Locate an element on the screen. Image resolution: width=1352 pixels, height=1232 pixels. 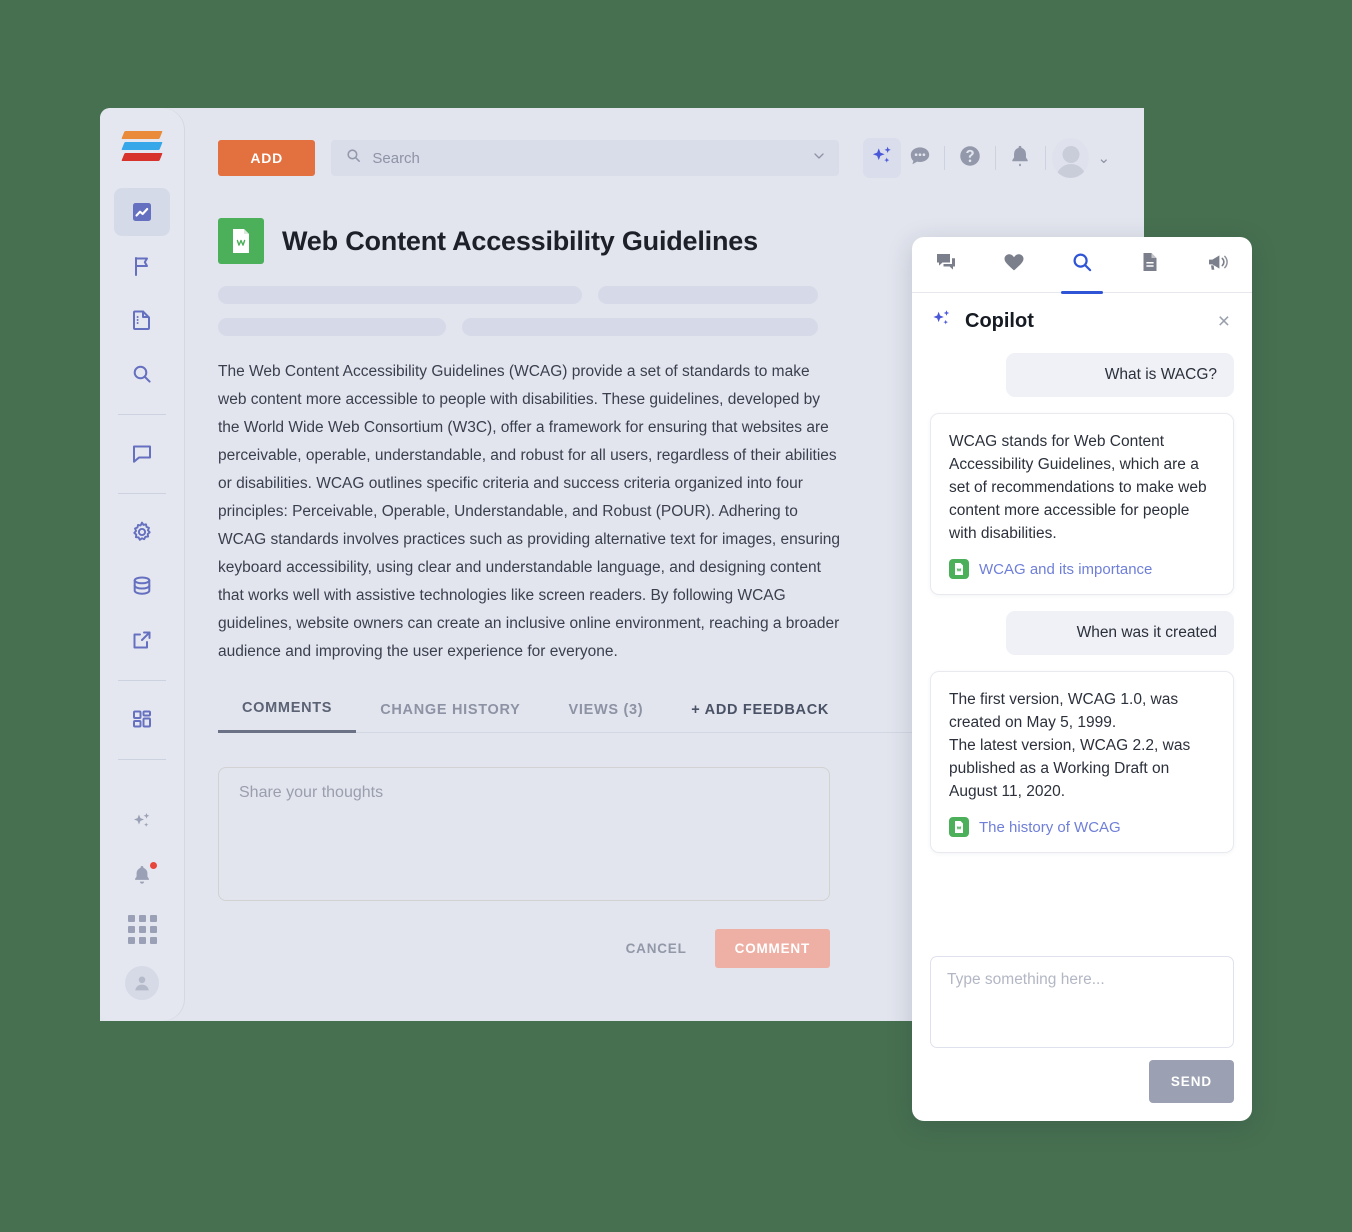
tab-comments: COMMENTS is located at coordinates (287, 716).